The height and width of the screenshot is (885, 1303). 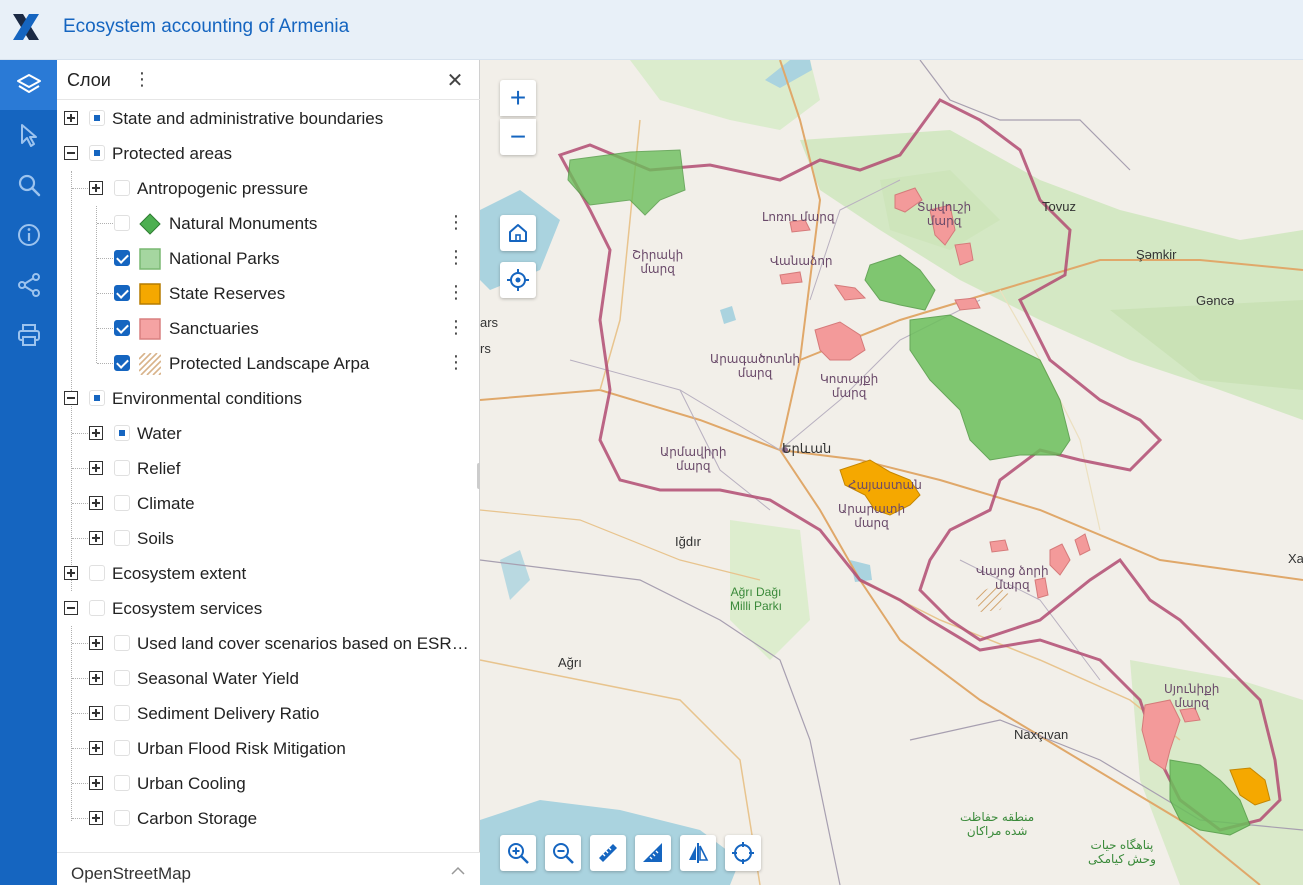 I want to click on app-logo-icon, so click(x=26, y=27).